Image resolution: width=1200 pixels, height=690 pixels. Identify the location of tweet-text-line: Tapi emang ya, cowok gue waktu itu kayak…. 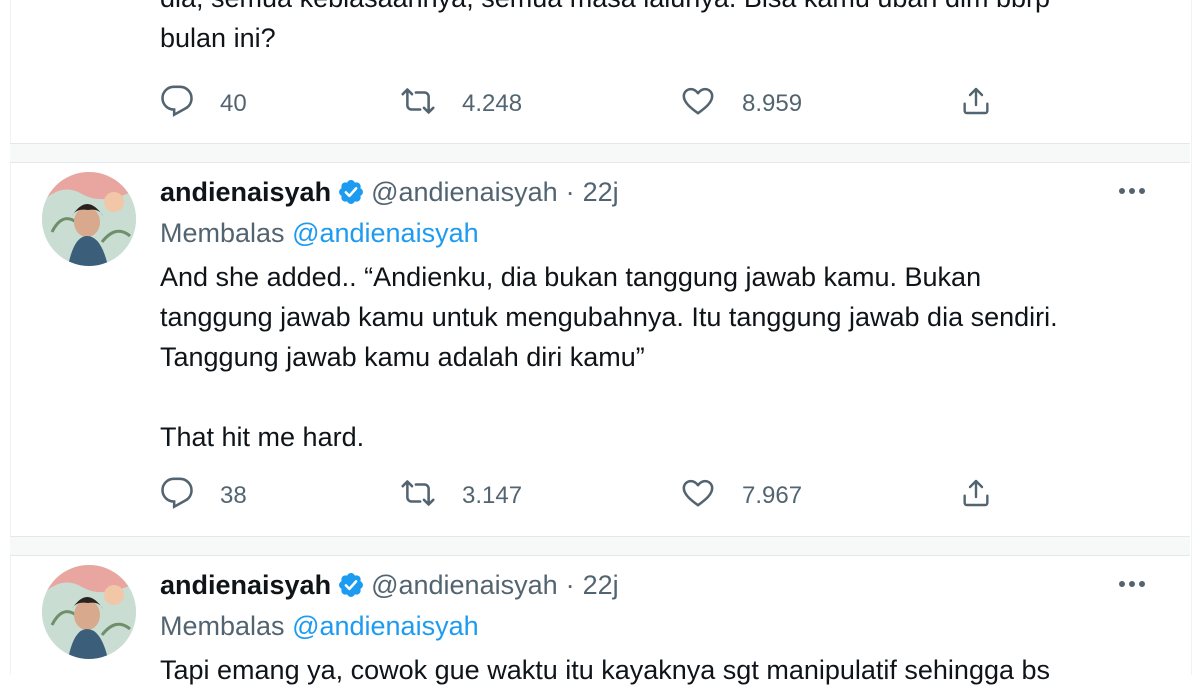
(605, 670).